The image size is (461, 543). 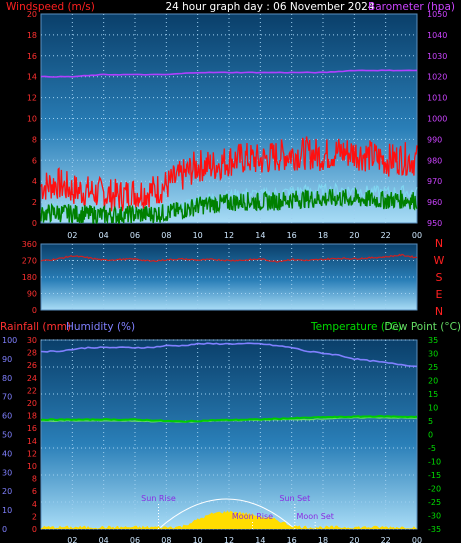 What do you see at coordinates (7, 472) in the screenshot?
I see `humidity-tick-label: 30` at bounding box center [7, 472].